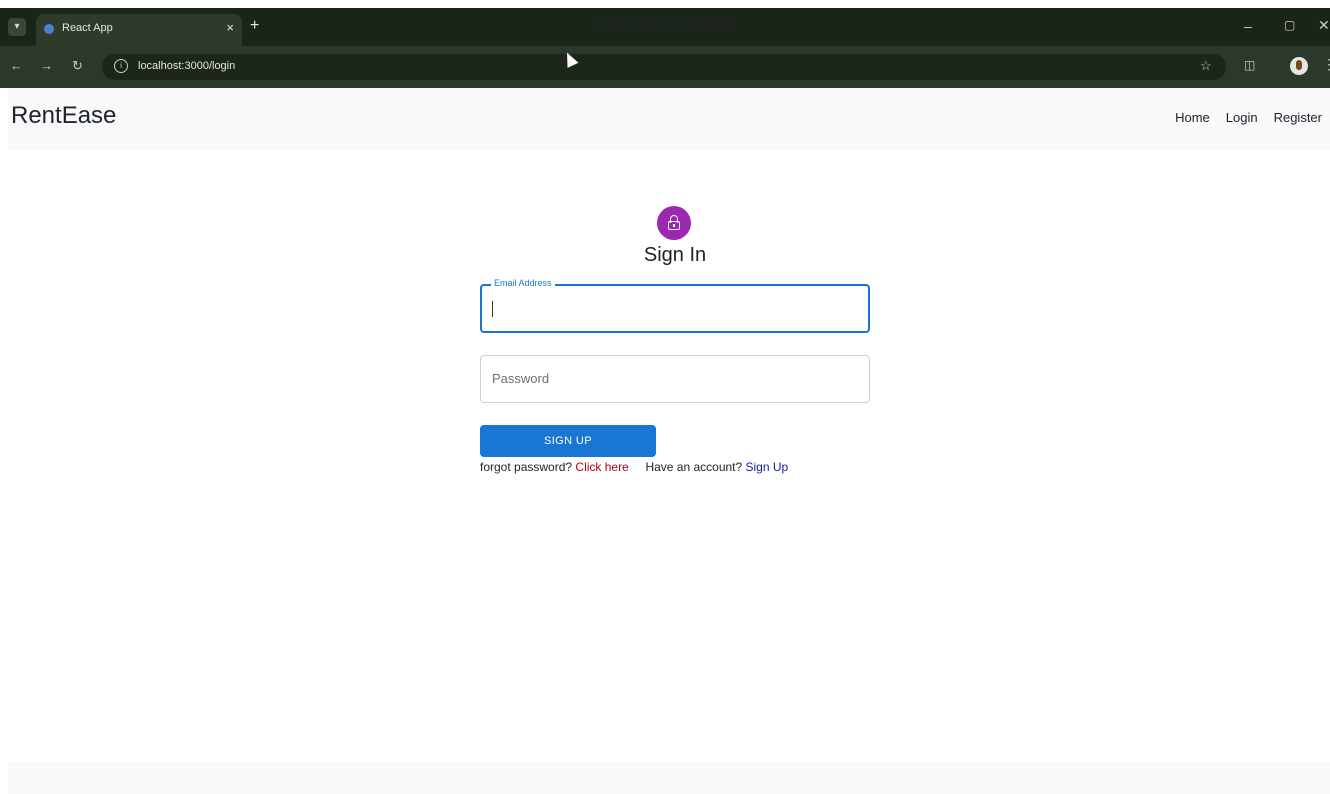 The image size is (1330, 794). I want to click on forgot-password-link: Click here, so click(601, 467).